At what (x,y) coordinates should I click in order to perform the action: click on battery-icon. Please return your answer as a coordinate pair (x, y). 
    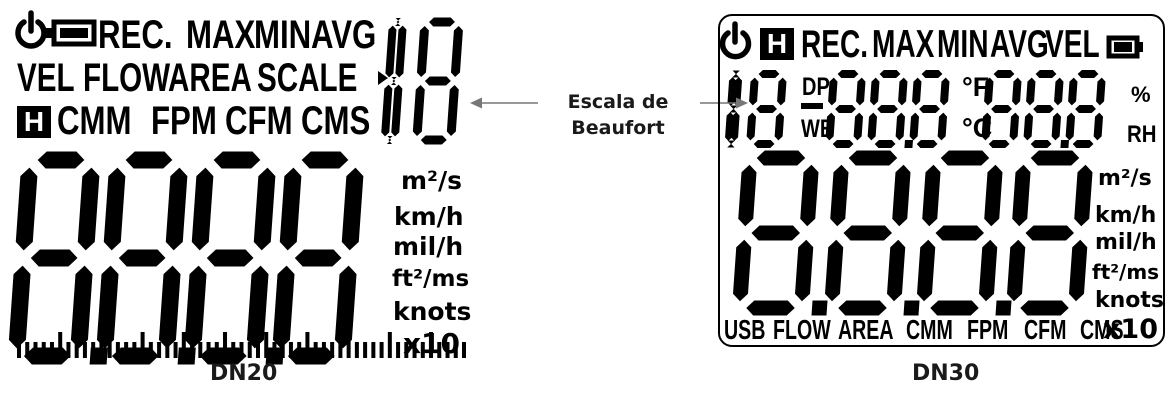
    Looking at the image, I should click on (71, 33).